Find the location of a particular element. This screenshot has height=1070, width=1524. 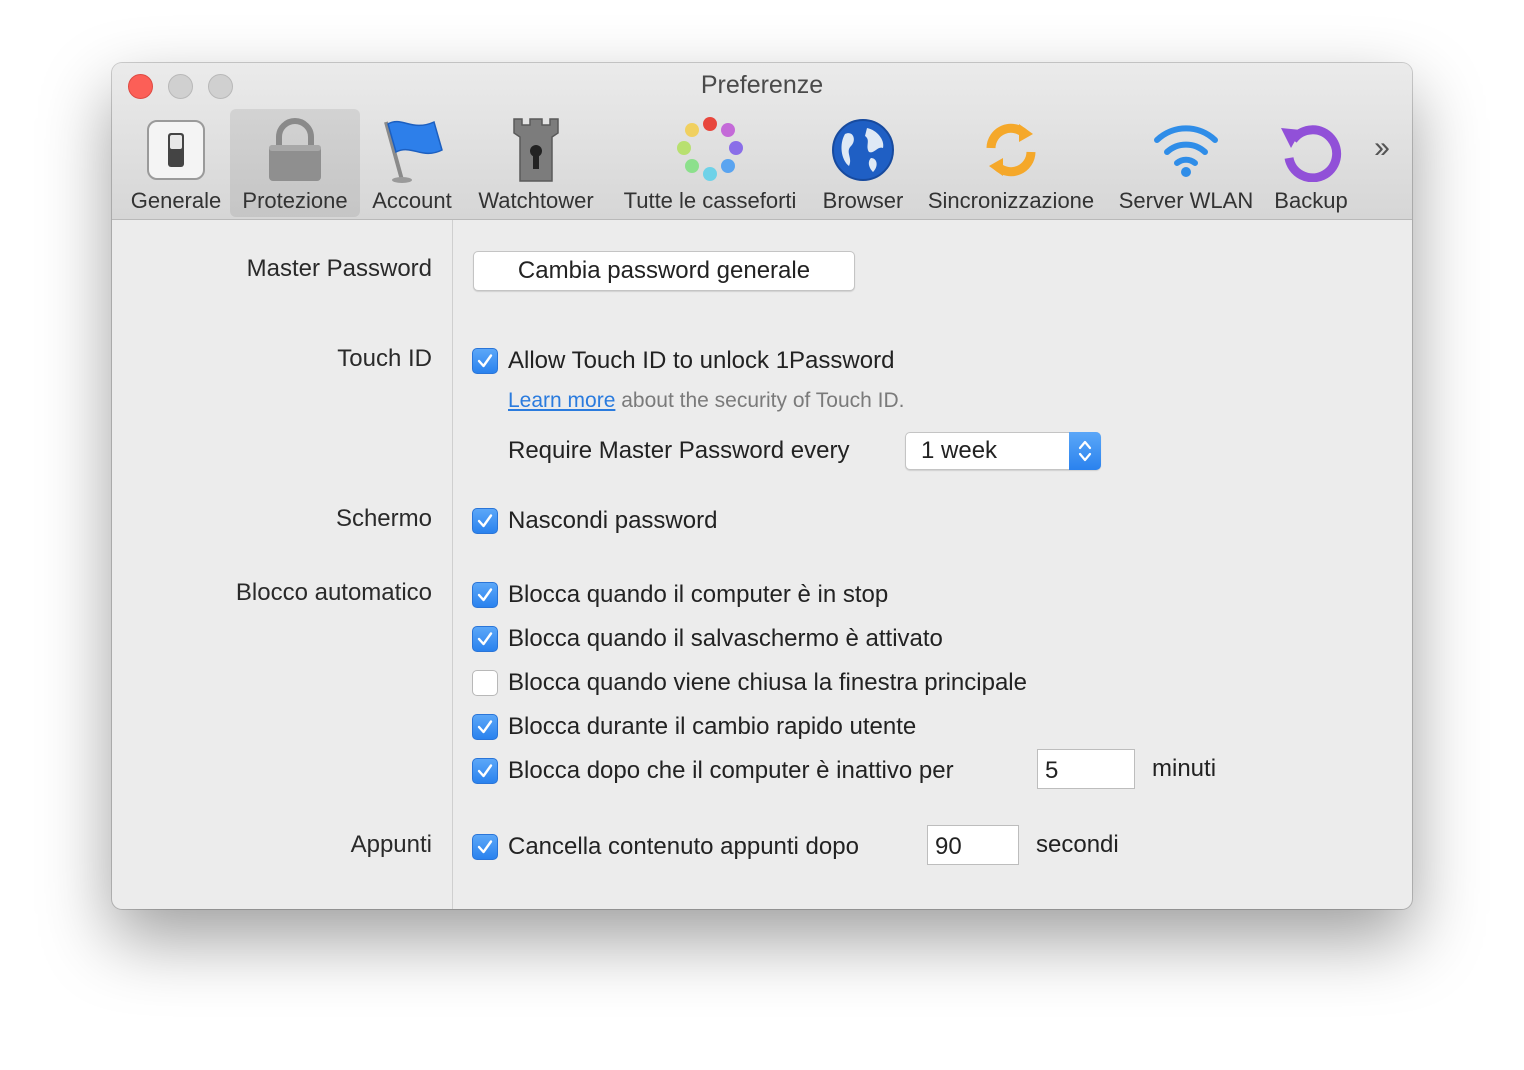

clear-clipboard-row: Cancella contenuto appunti dopo is located at coordinates (665, 847).